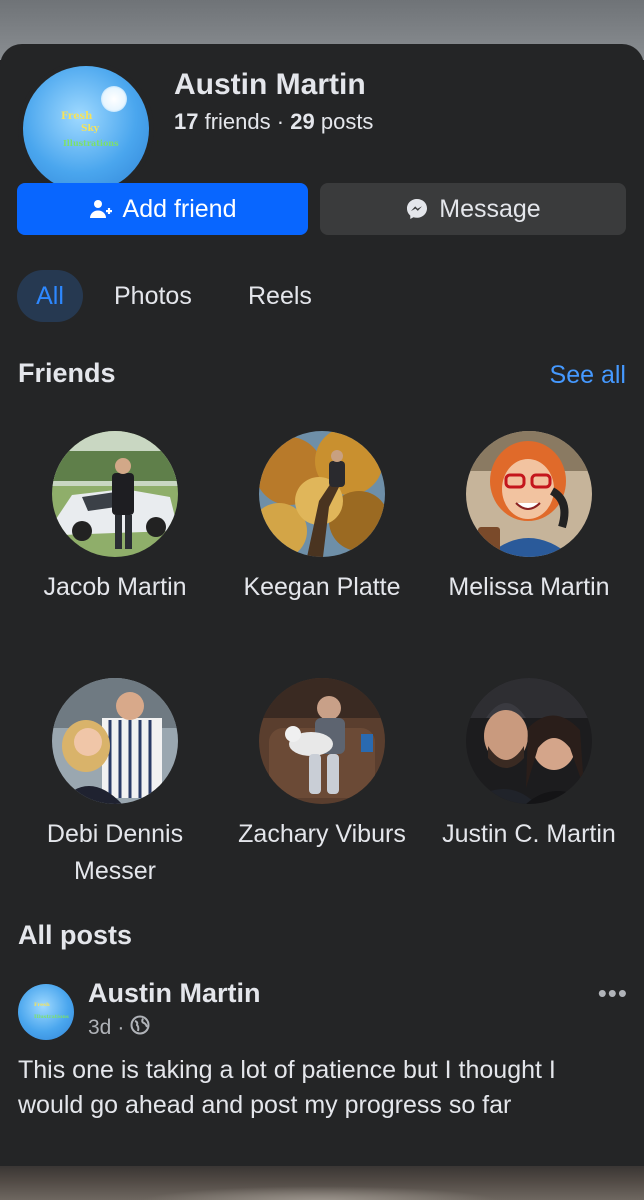 The width and height of the screenshot is (644, 1200). What do you see at coordinates (270, 85) in the screenshot?
I see `profile-name: Austin Martin` at bounding box center [270, 85].